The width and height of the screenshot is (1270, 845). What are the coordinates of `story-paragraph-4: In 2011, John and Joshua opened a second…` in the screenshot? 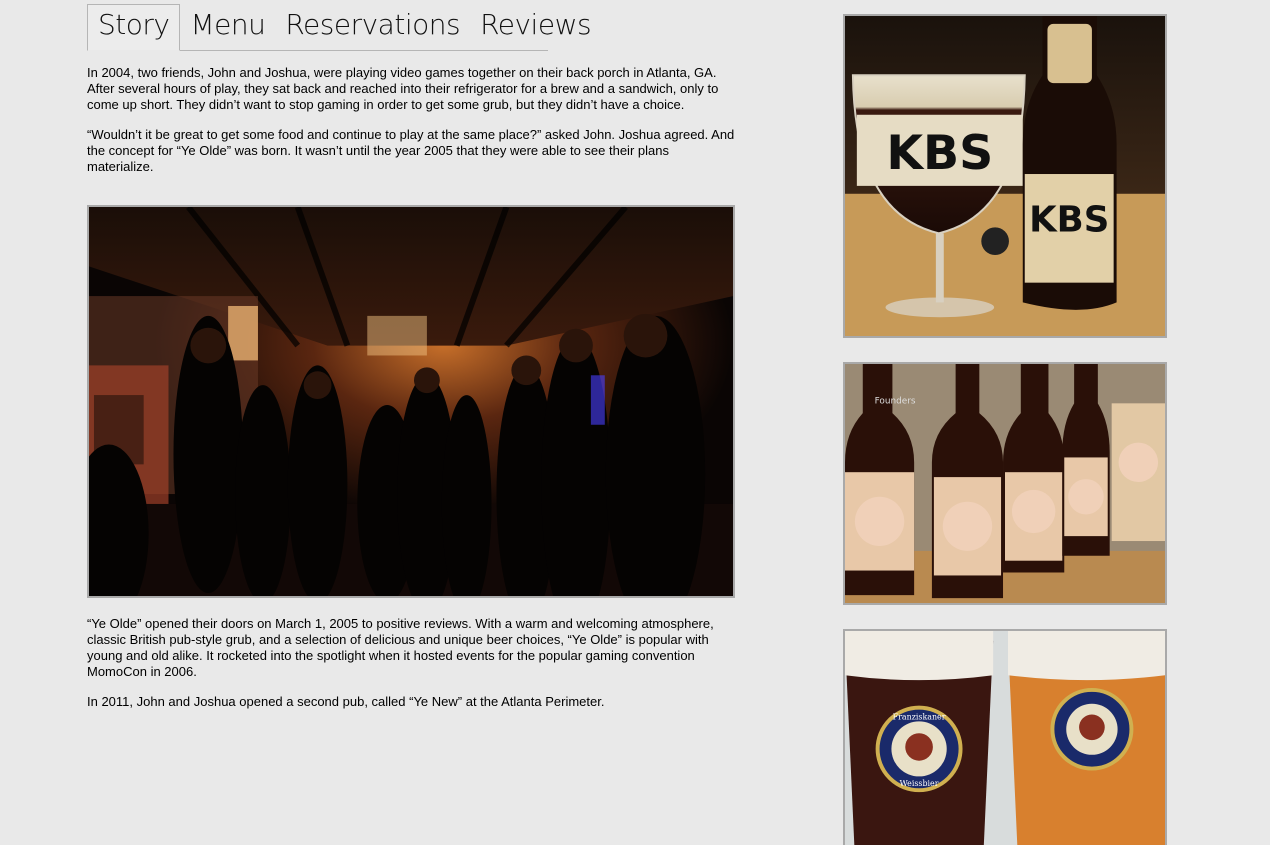 It's located at (346, 701).